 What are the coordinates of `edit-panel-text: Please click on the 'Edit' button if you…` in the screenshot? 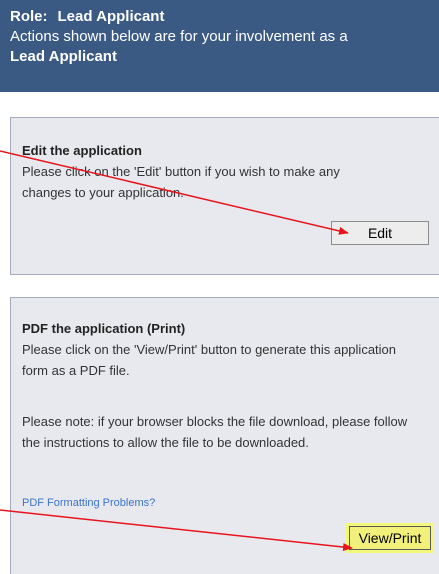 It's located at (181, 182).